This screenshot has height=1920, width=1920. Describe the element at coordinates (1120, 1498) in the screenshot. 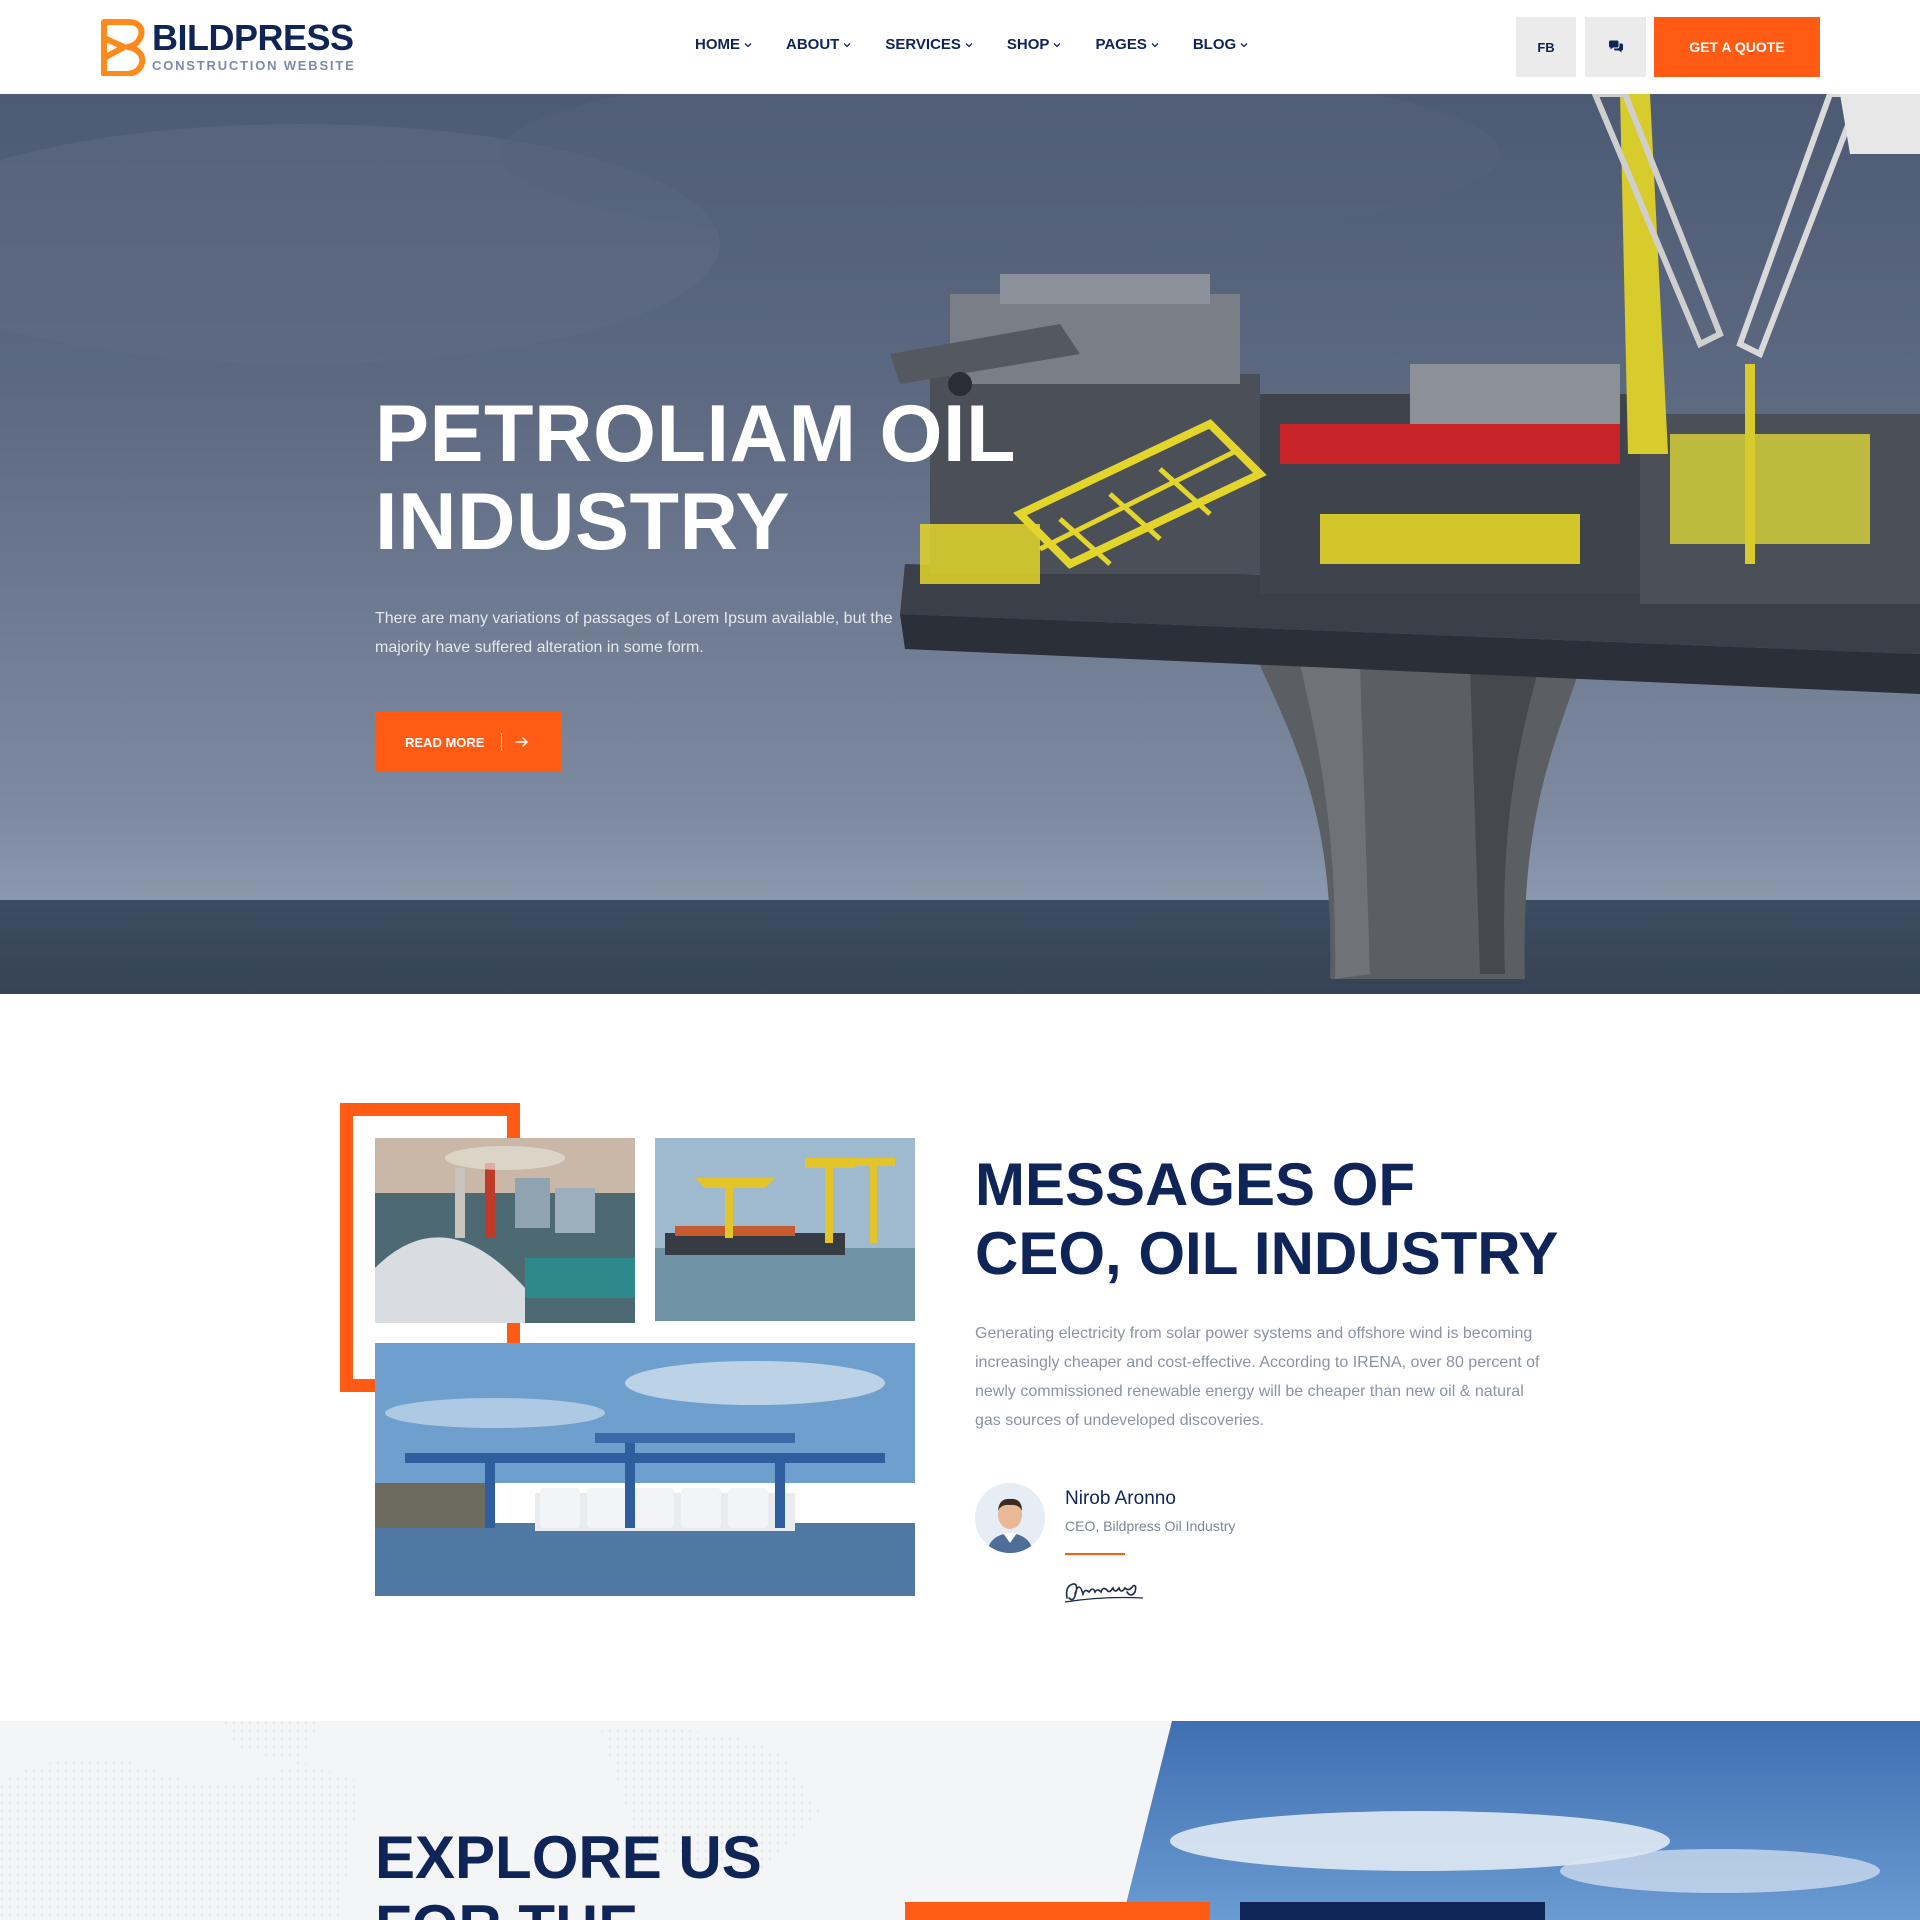

I see `ceo-name: Nirob Aronno` at that location.